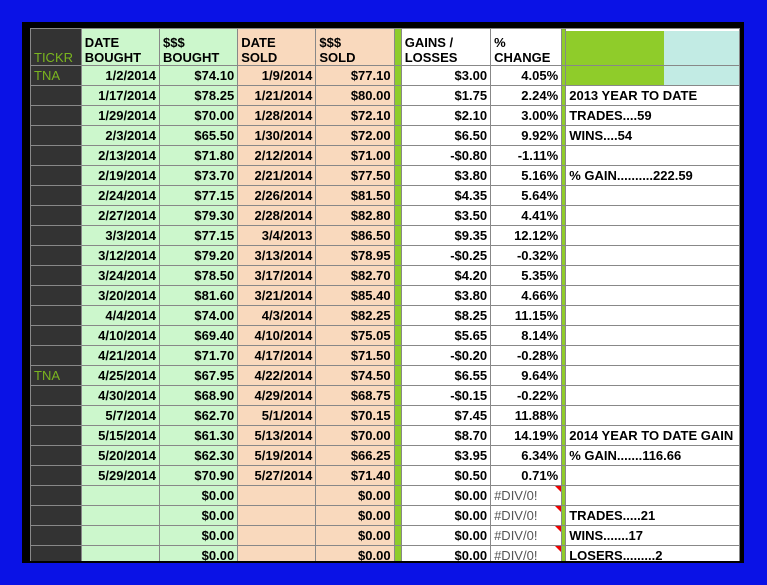  Describe the element at coordinates (446, 395) in the screenshot. I see `gain-loss-cell: -$0.15` at that location.